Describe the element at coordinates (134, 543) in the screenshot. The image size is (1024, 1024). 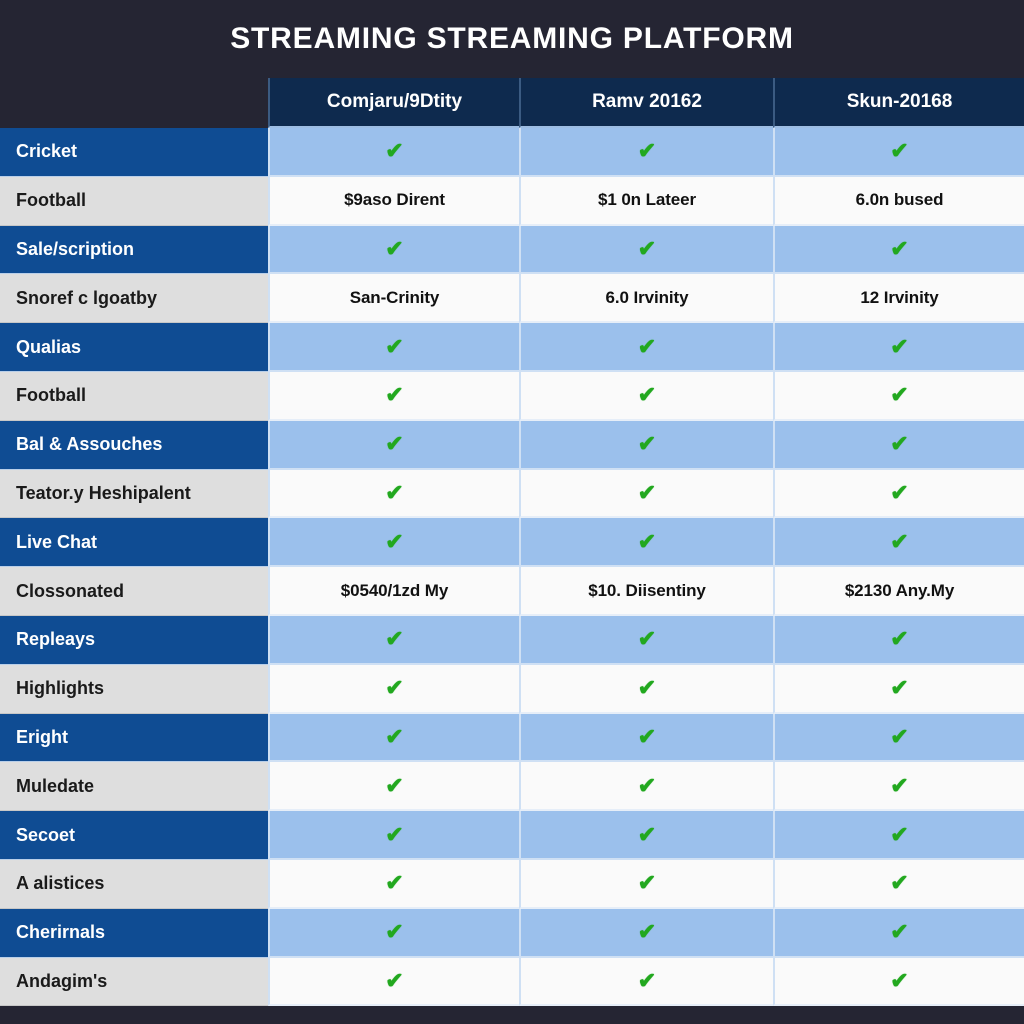
I see `row-label: Live Chat` at that location.